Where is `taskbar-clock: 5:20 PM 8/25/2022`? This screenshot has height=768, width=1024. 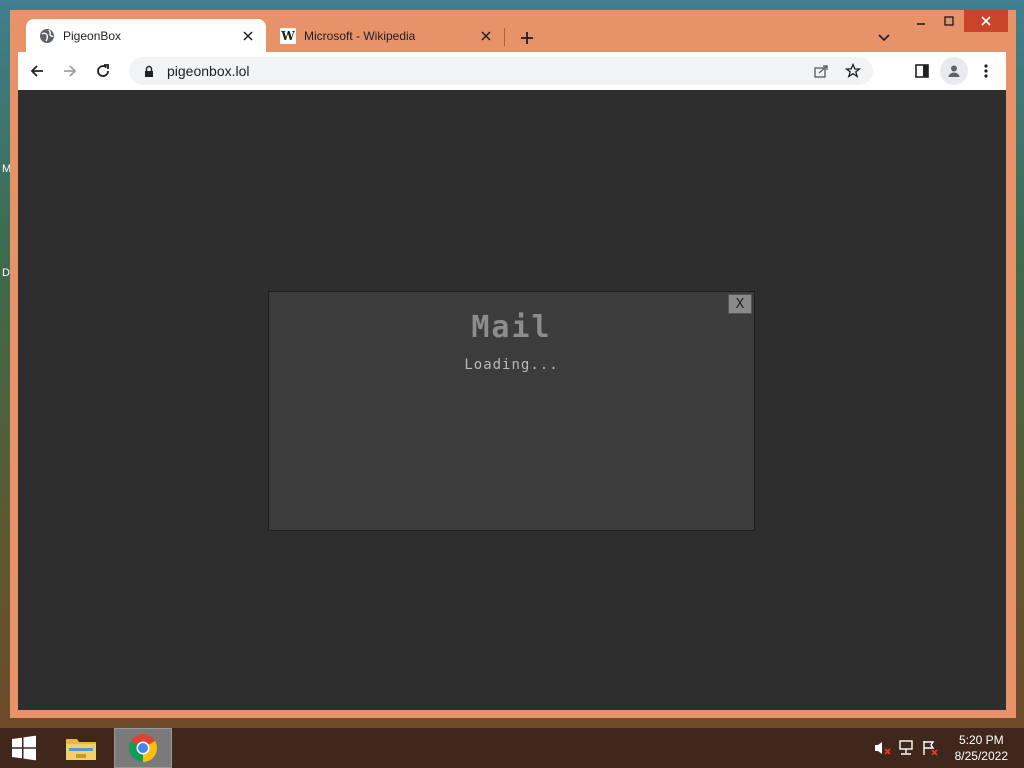
taskbar-clock: 5:20 PM 8/25/2022 is located at coordinates (981, 748).